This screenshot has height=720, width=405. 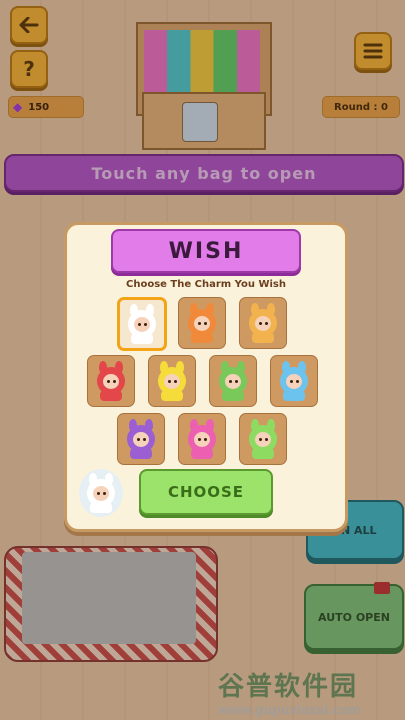 I want to click on green-bunny-charm-slot, so click(x=233, y=381).